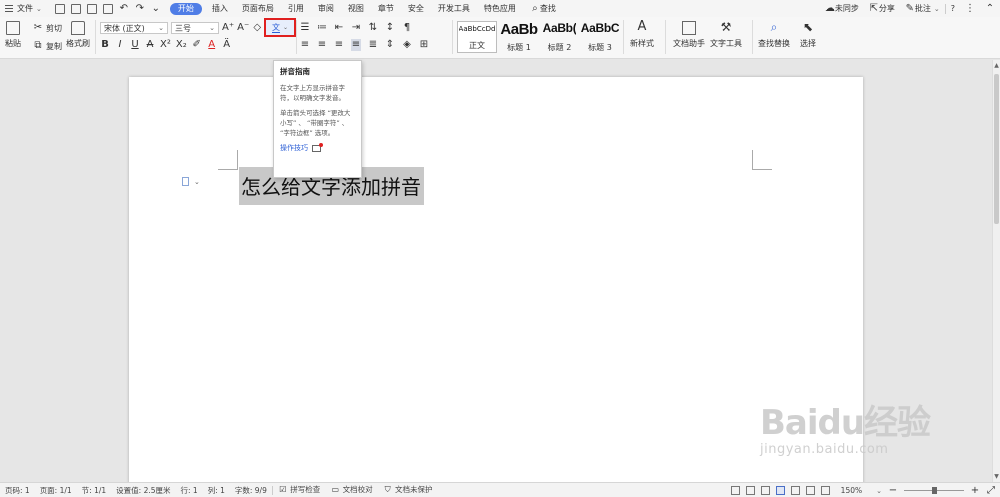  I want to click on edit-mode-icon, so click(765, 490).